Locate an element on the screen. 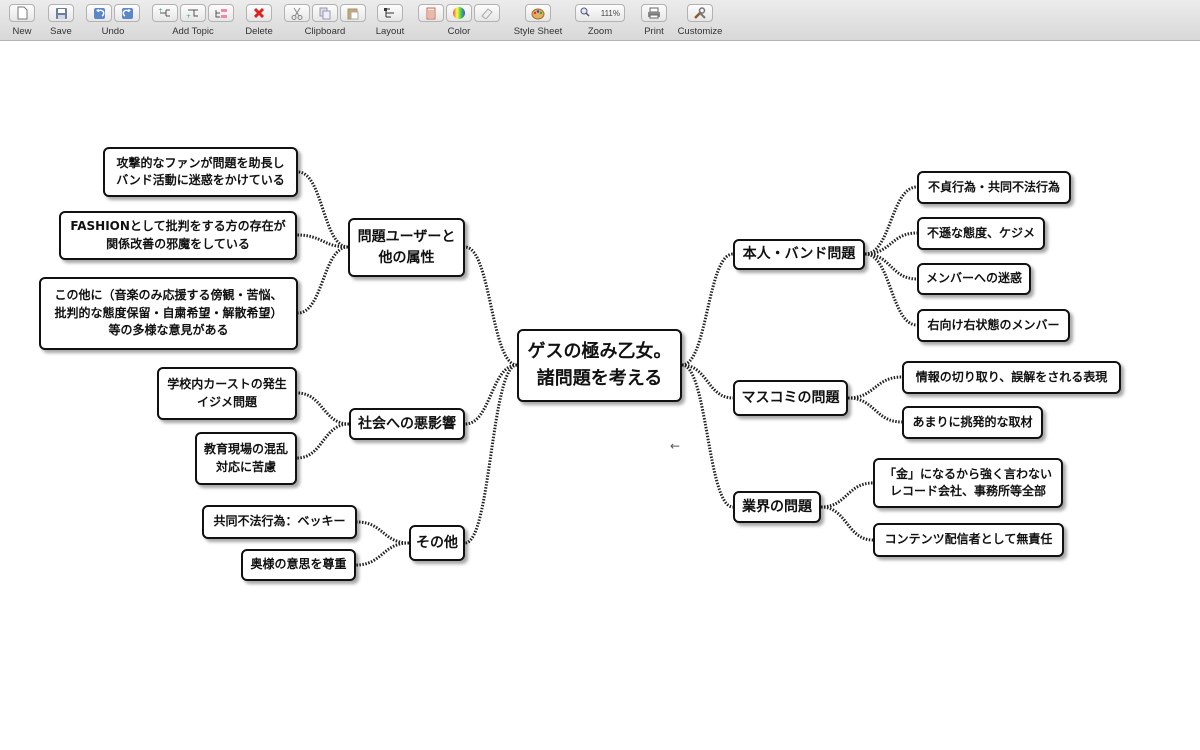 The height and width of the screenshot is (750, 1200). toolbar-label: Layout is located at coordinates (390, 31).